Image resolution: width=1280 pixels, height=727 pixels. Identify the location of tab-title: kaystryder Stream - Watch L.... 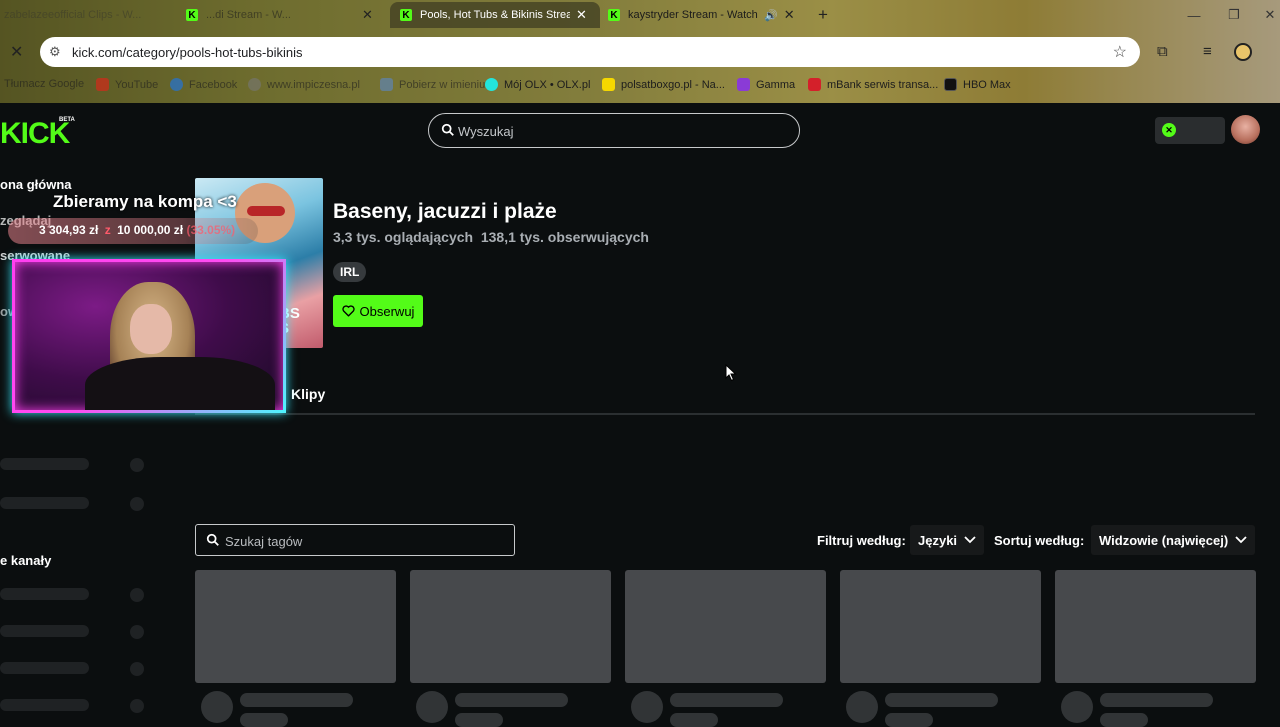
(693, 15).